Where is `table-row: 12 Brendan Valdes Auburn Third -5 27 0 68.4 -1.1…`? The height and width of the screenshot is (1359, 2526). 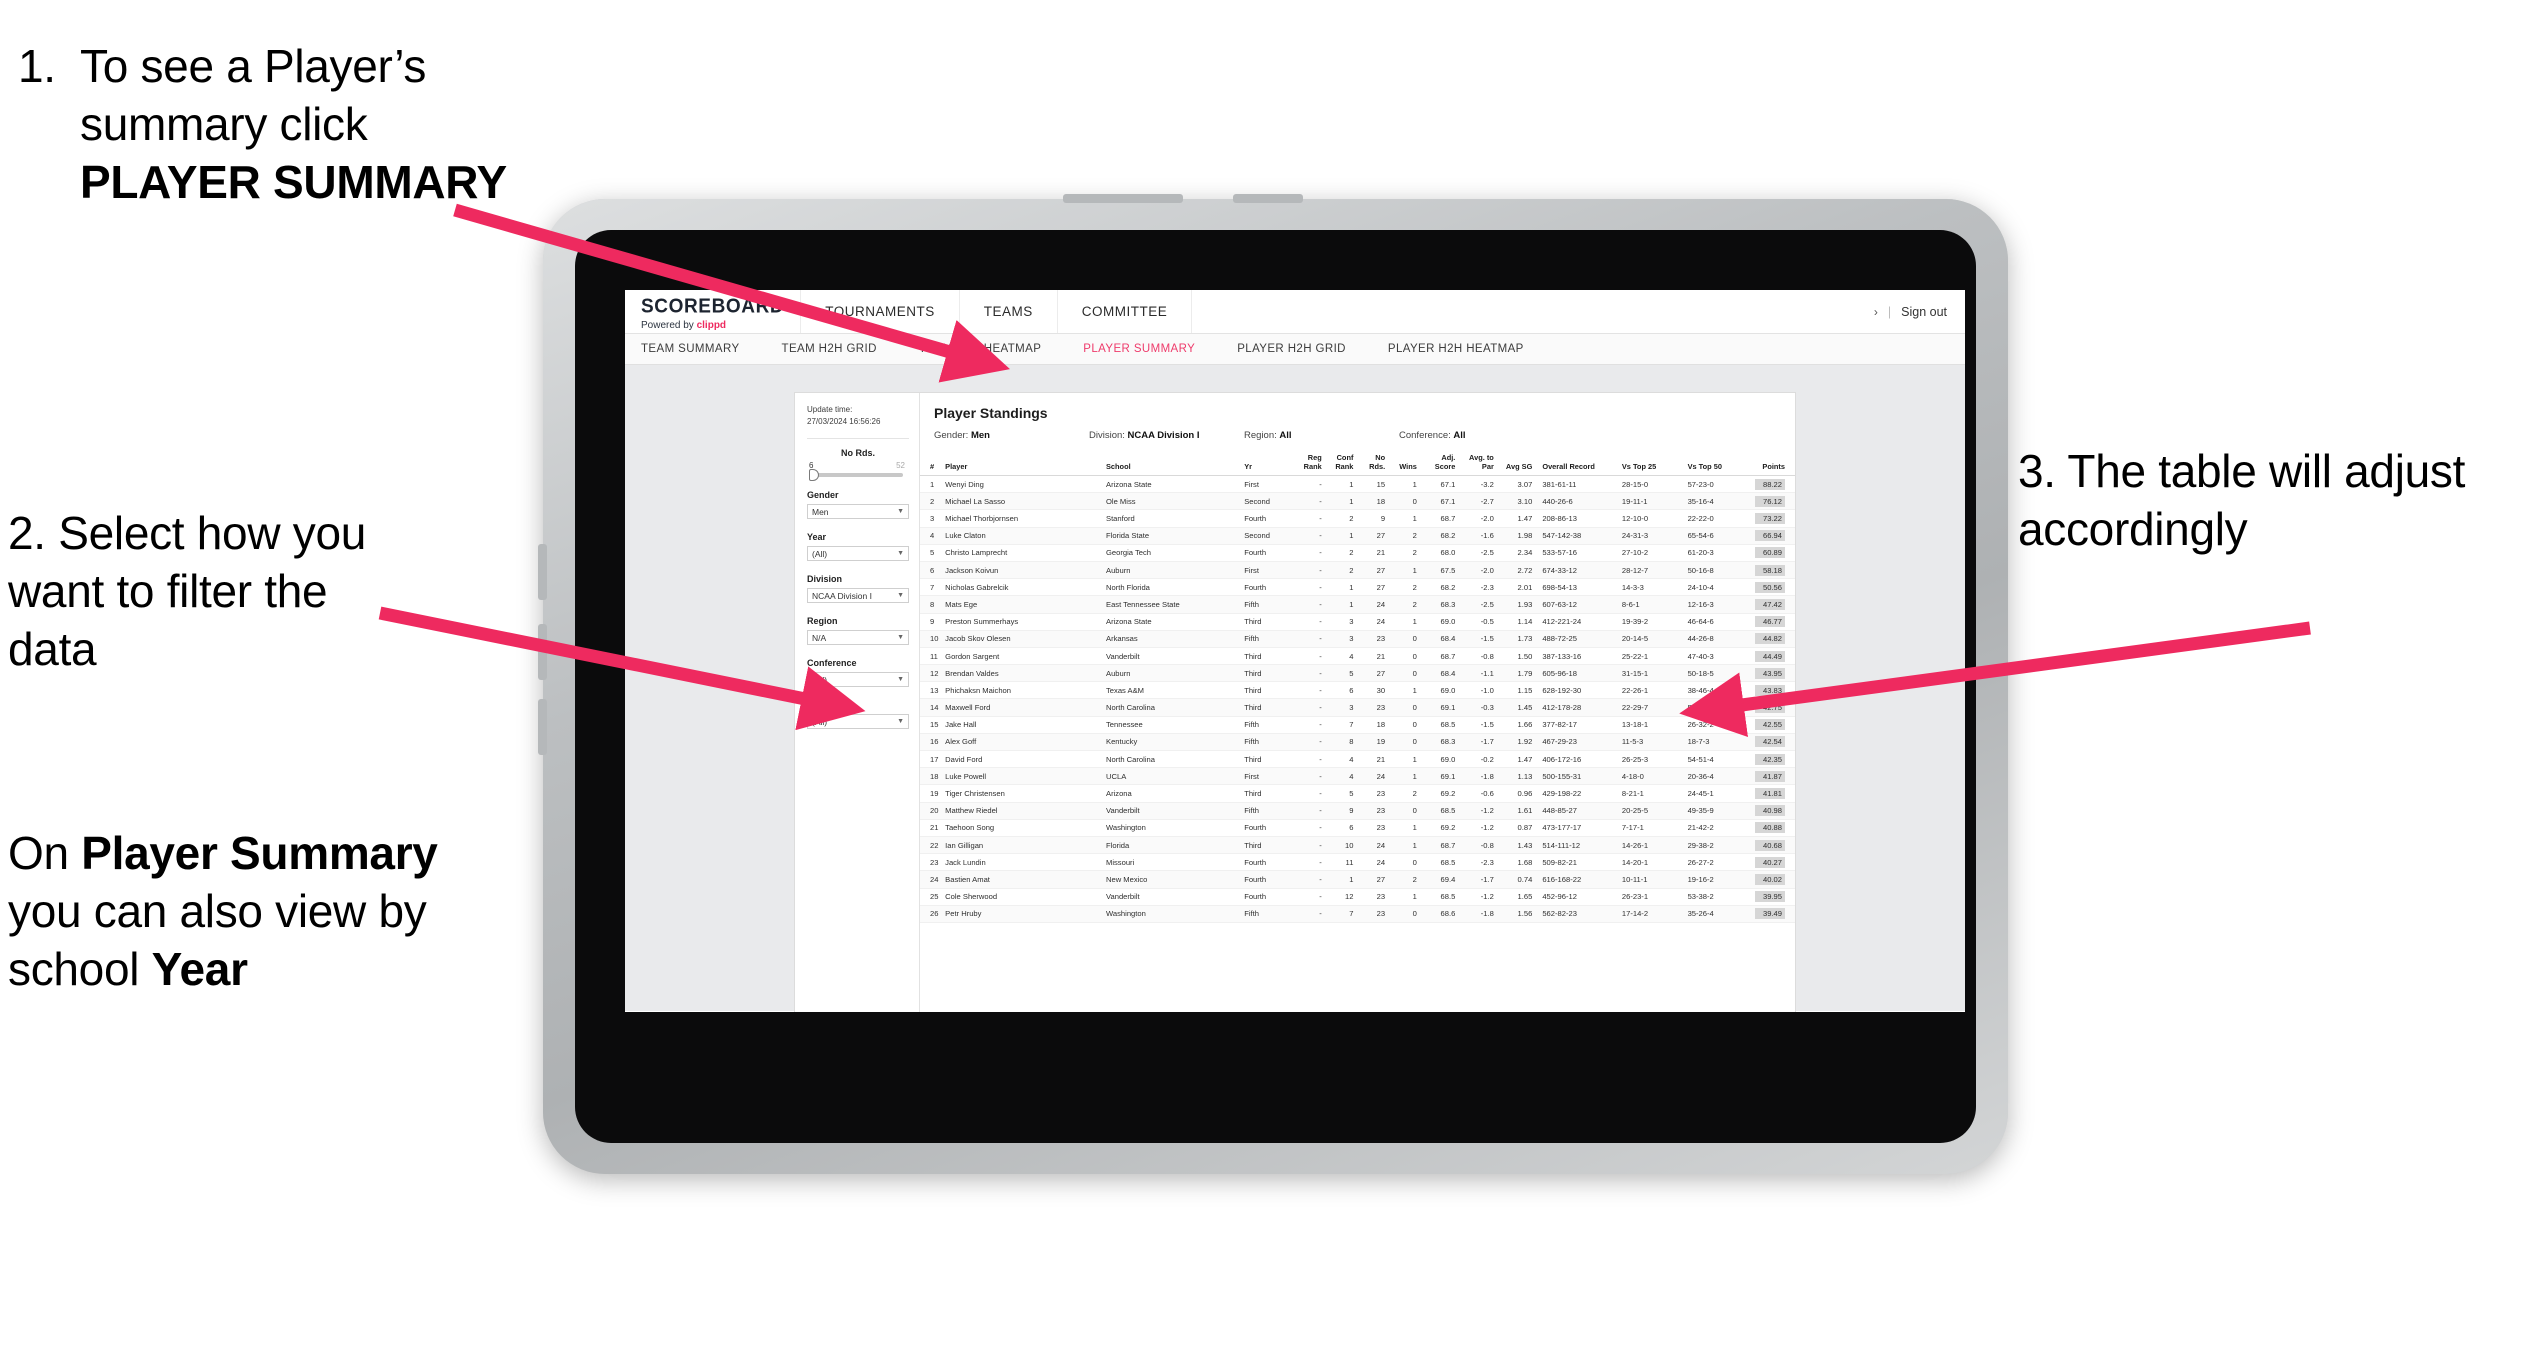
table-row: 12 Brendan Valdes Auburn Third -5 27 0 68.4 -1.1… is located at coordinates (1357, 673).